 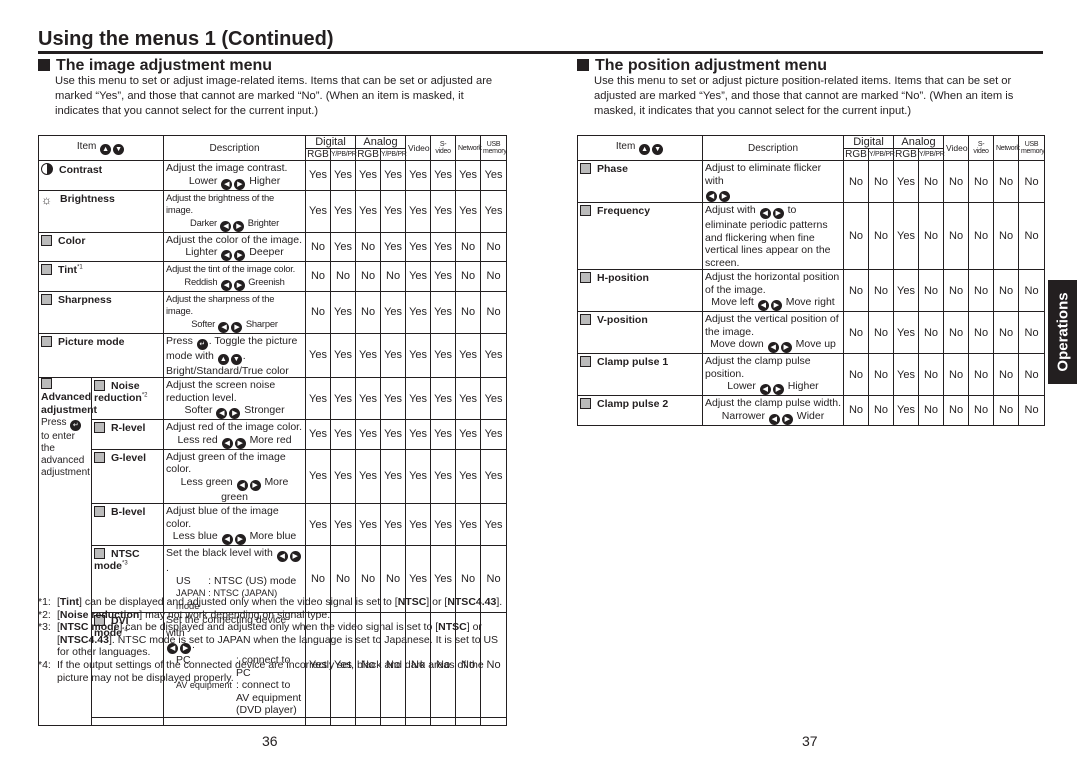 What do you see at coordinates (585, 277) in the screenshot?
I see `h-position-icon` at bounding box center [585, 277].